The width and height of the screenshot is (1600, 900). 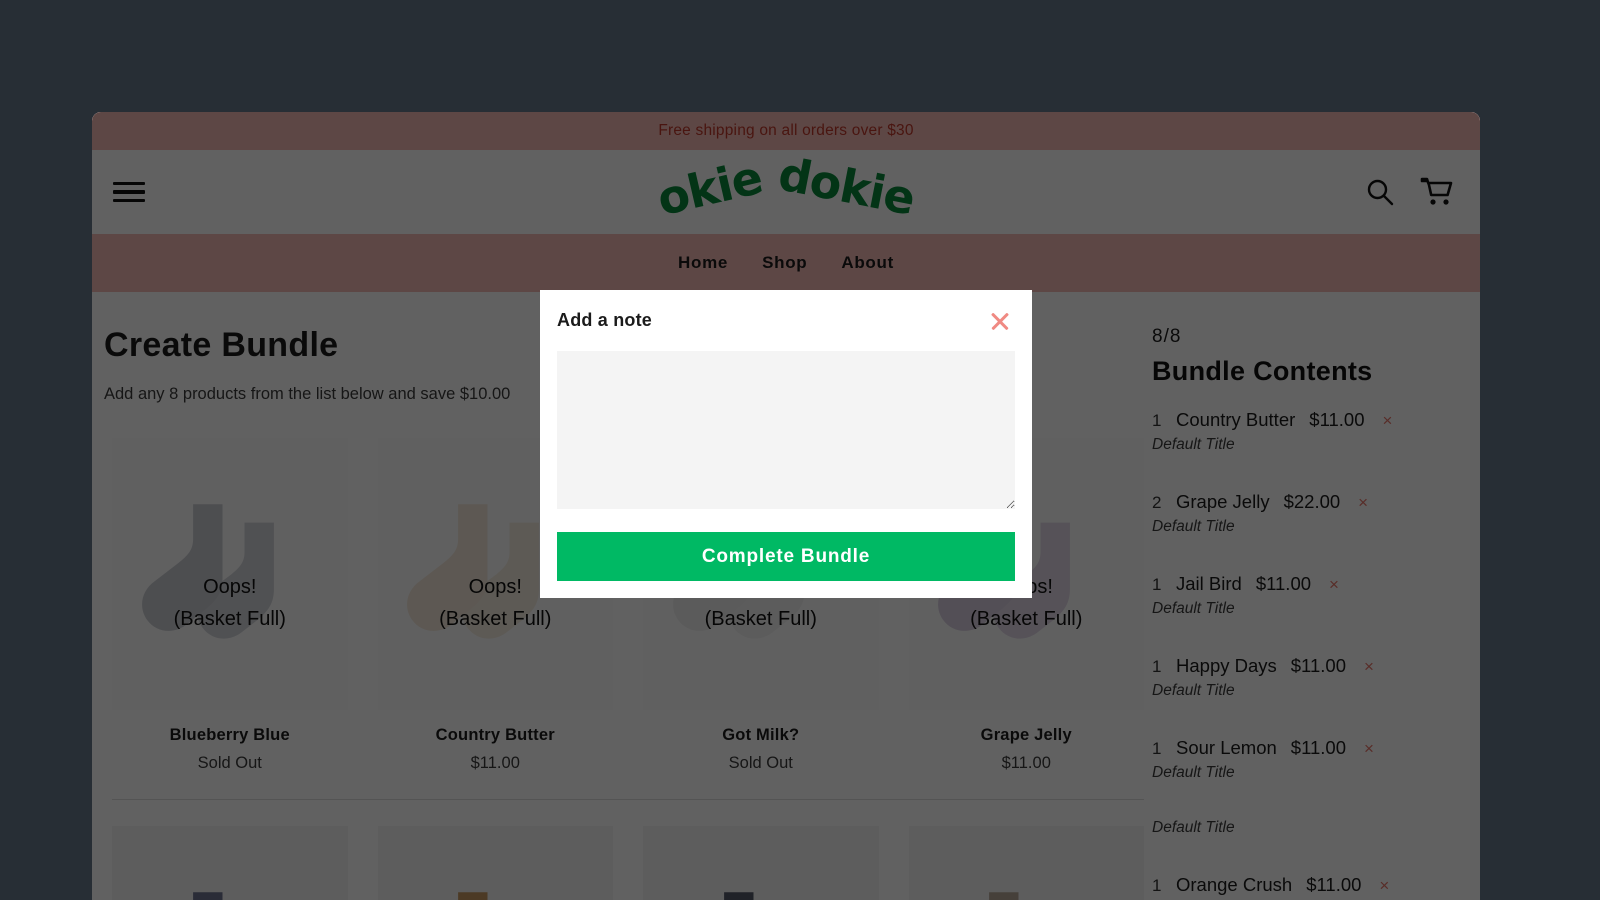 What do you see at coordinates (1000, 321) in the screenshot?
I see `close-icon` at bounding box center [1000, 321].